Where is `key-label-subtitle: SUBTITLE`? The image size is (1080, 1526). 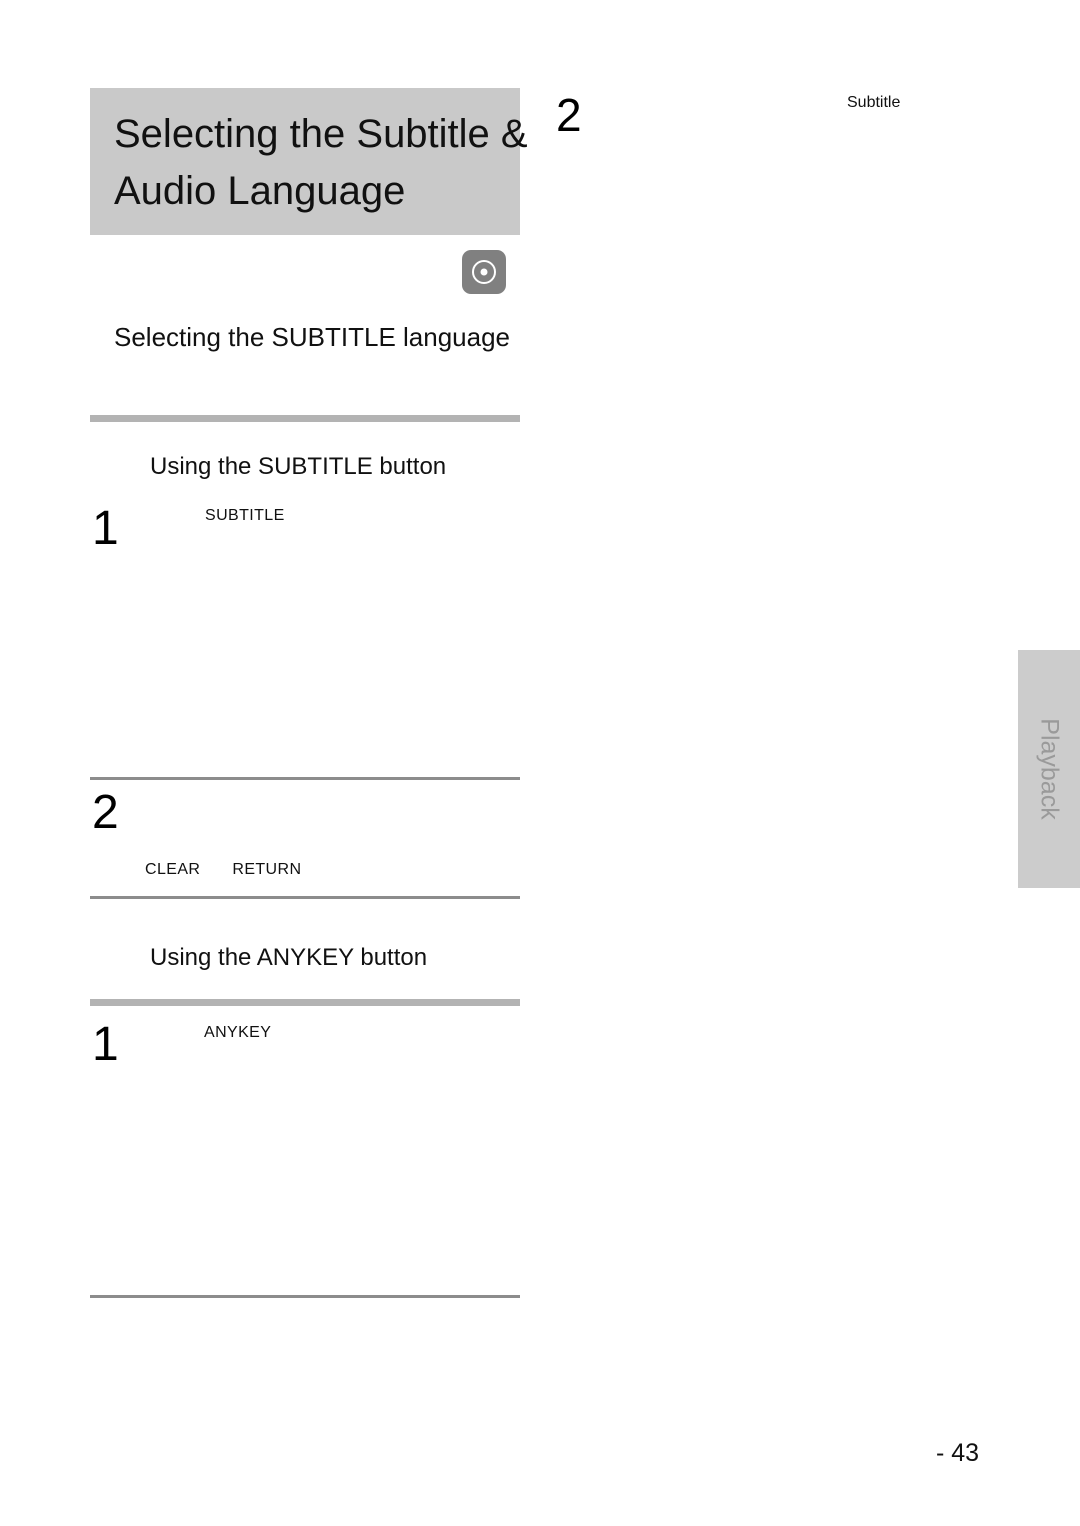
key-label-subtitle: SUBTITLE is located at coordinates (245, 515).